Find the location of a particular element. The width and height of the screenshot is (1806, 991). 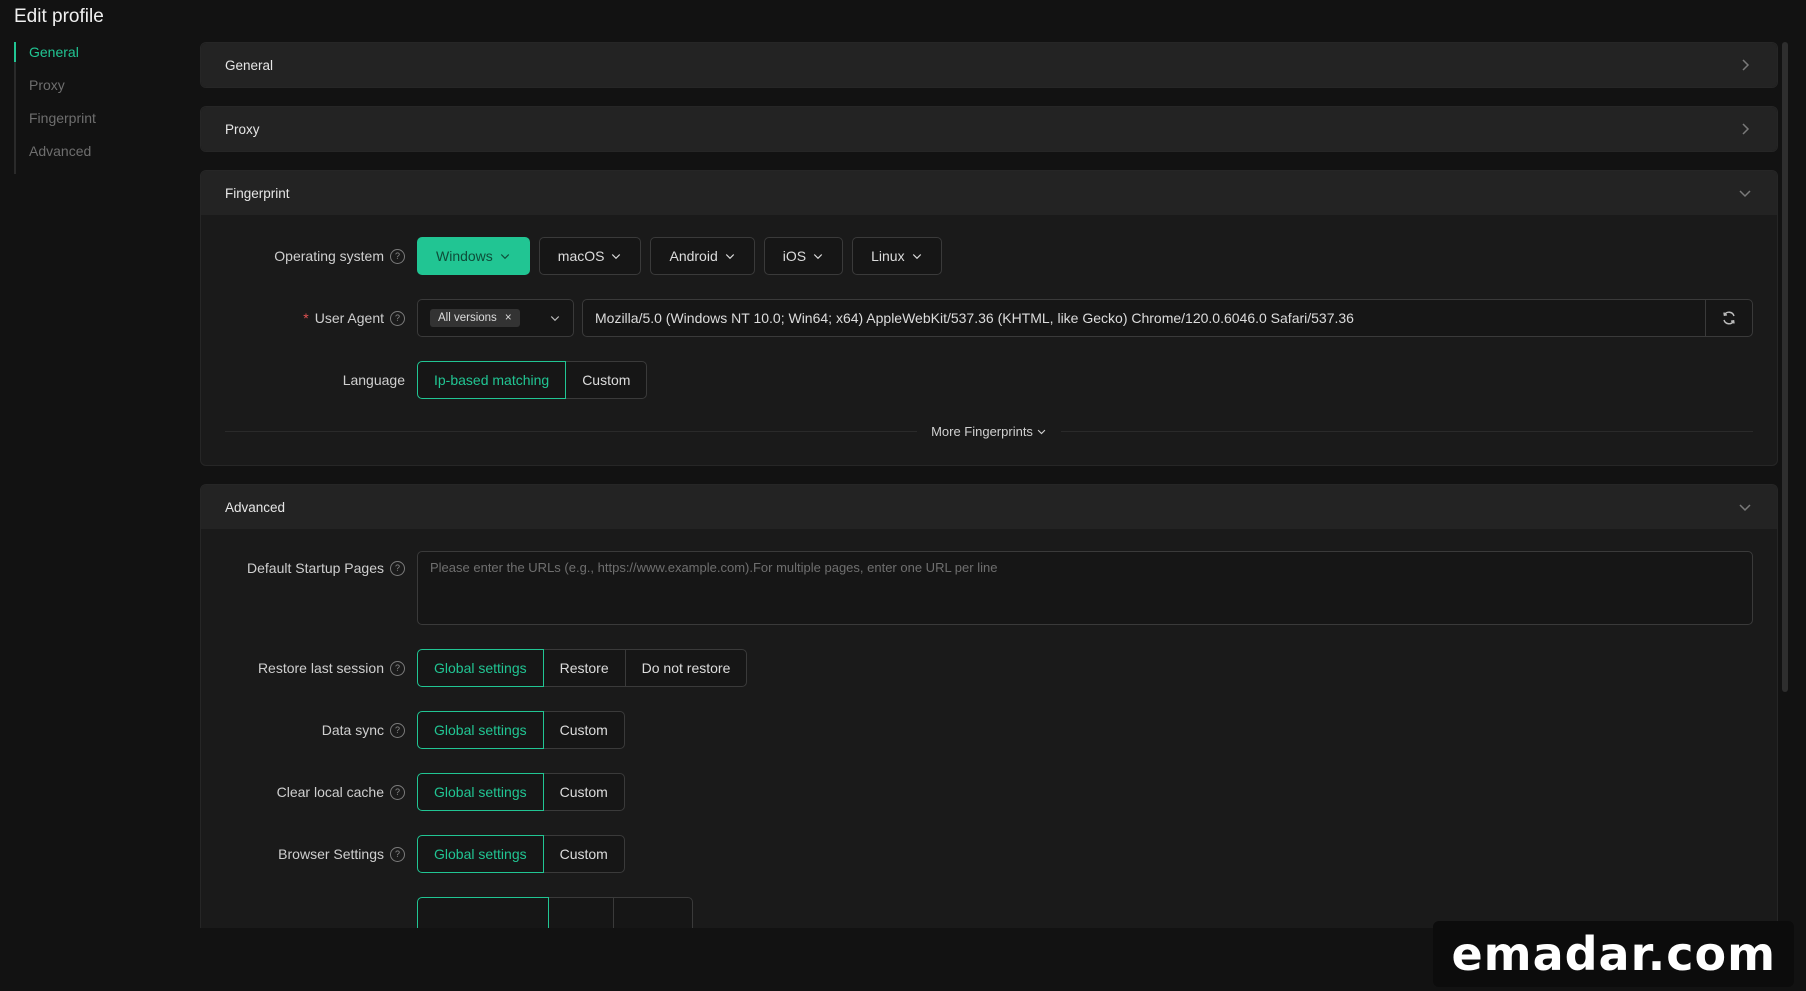

data-sync-segment: Global settings Custom is located at coordinates (521, 730).